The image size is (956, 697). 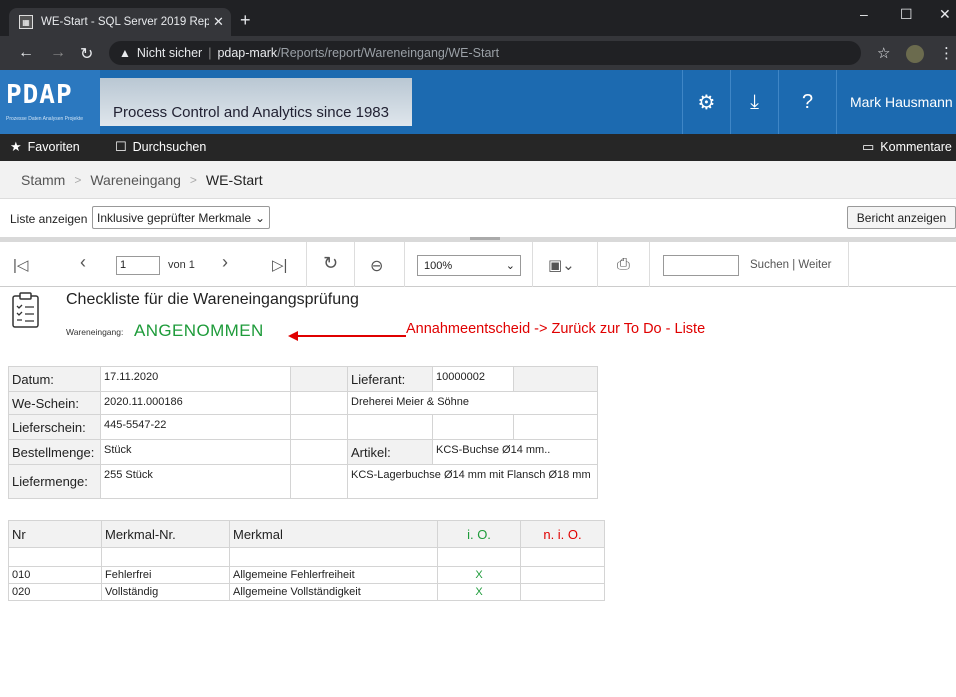 I want to click on forward-icon: →, so click(x=58, y=53).